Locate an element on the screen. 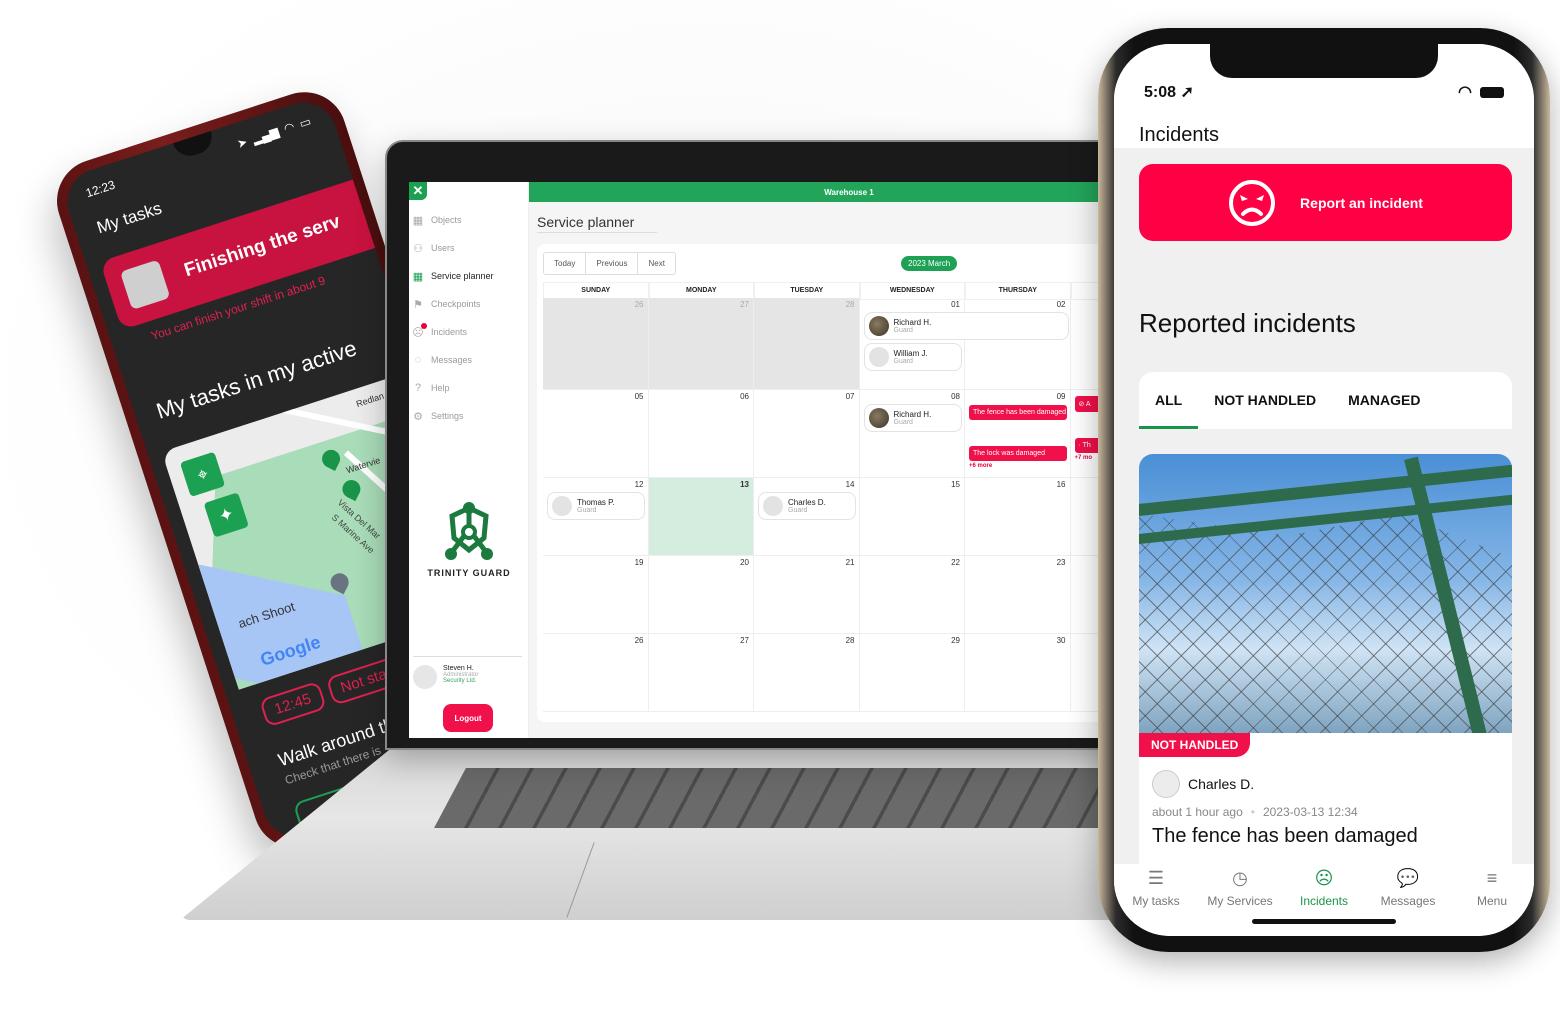 The width and height of the screenshot is (1560, 1011). calendar-day-cell: 20 is located at coordinates (701, 594).